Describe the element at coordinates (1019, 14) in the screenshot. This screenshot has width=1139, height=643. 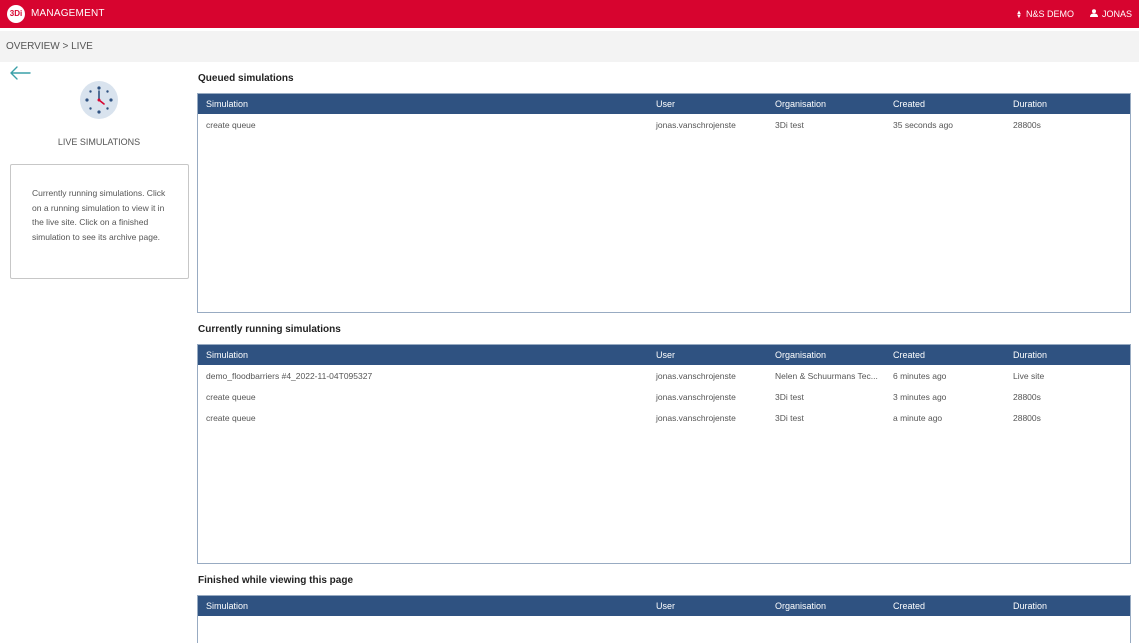
I see `updown-icon: ▲ ▼` at that location.